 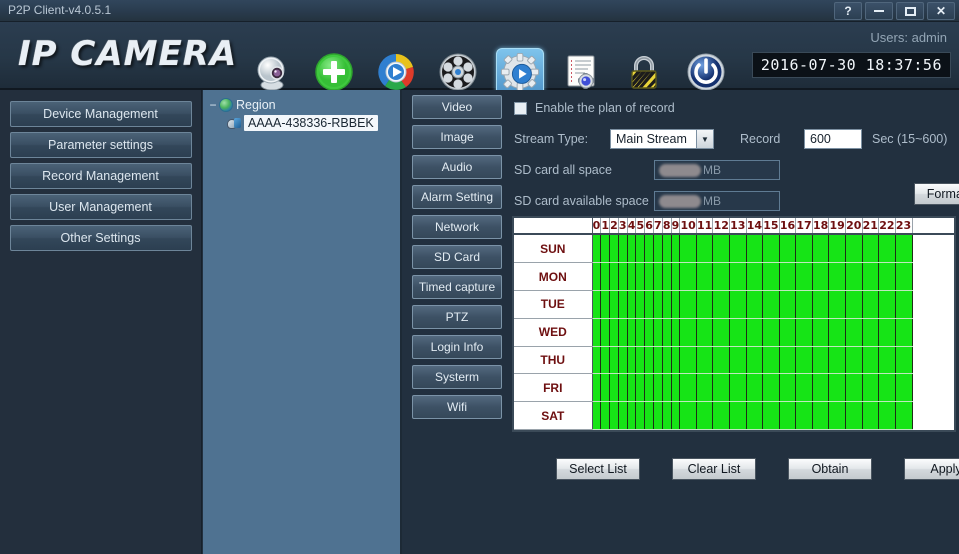 I want to click on power-icon, so click(x=706, y=72).